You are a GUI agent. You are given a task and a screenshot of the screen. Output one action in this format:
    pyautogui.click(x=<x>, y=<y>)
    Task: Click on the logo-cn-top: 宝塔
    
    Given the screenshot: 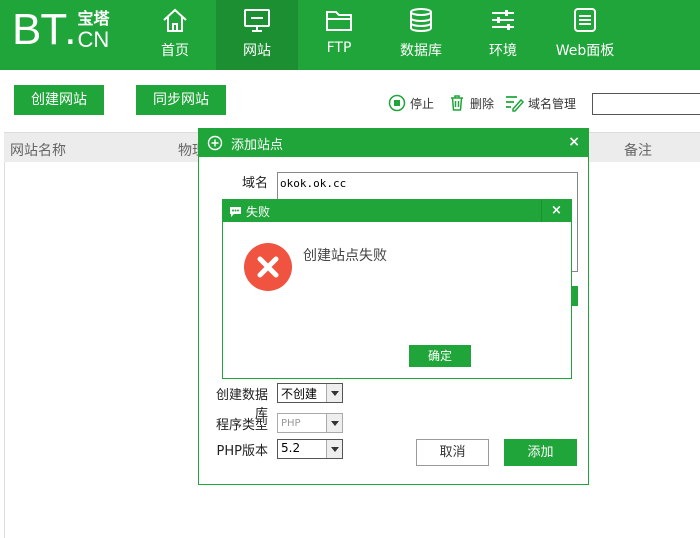 What is the action you would take?
    pyautogui.click(x=93, y=18)
    